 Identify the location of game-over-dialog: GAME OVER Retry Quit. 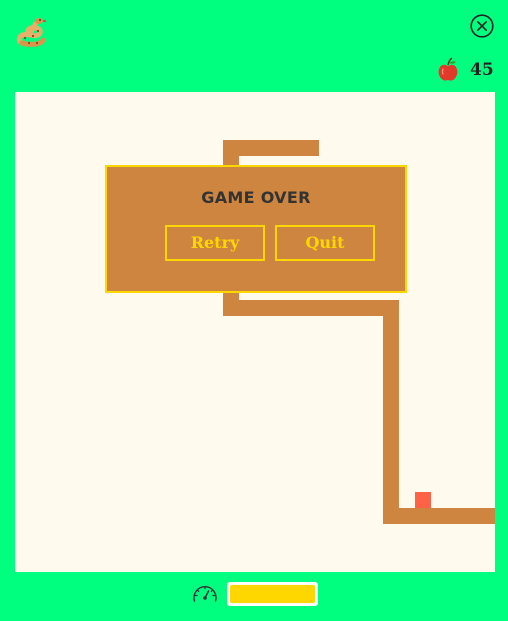
(256, 229).